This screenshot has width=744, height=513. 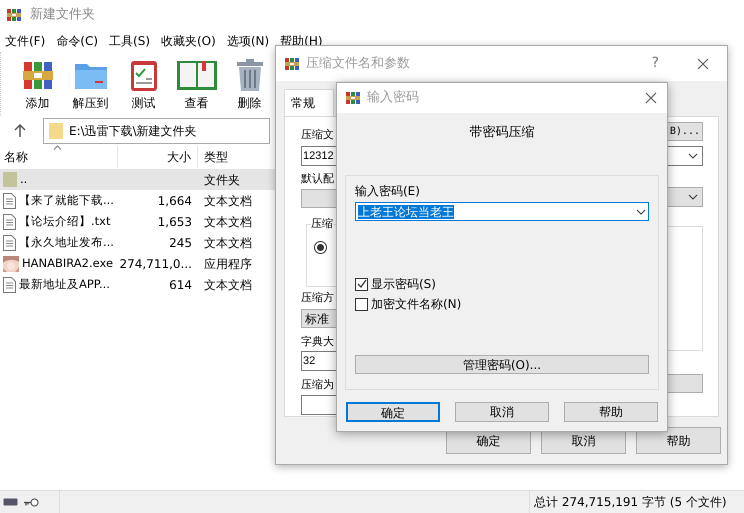 I want to click on file-row: 【论坛介绍】.txt 1,653 文本文档, so click(x=137, y=221).